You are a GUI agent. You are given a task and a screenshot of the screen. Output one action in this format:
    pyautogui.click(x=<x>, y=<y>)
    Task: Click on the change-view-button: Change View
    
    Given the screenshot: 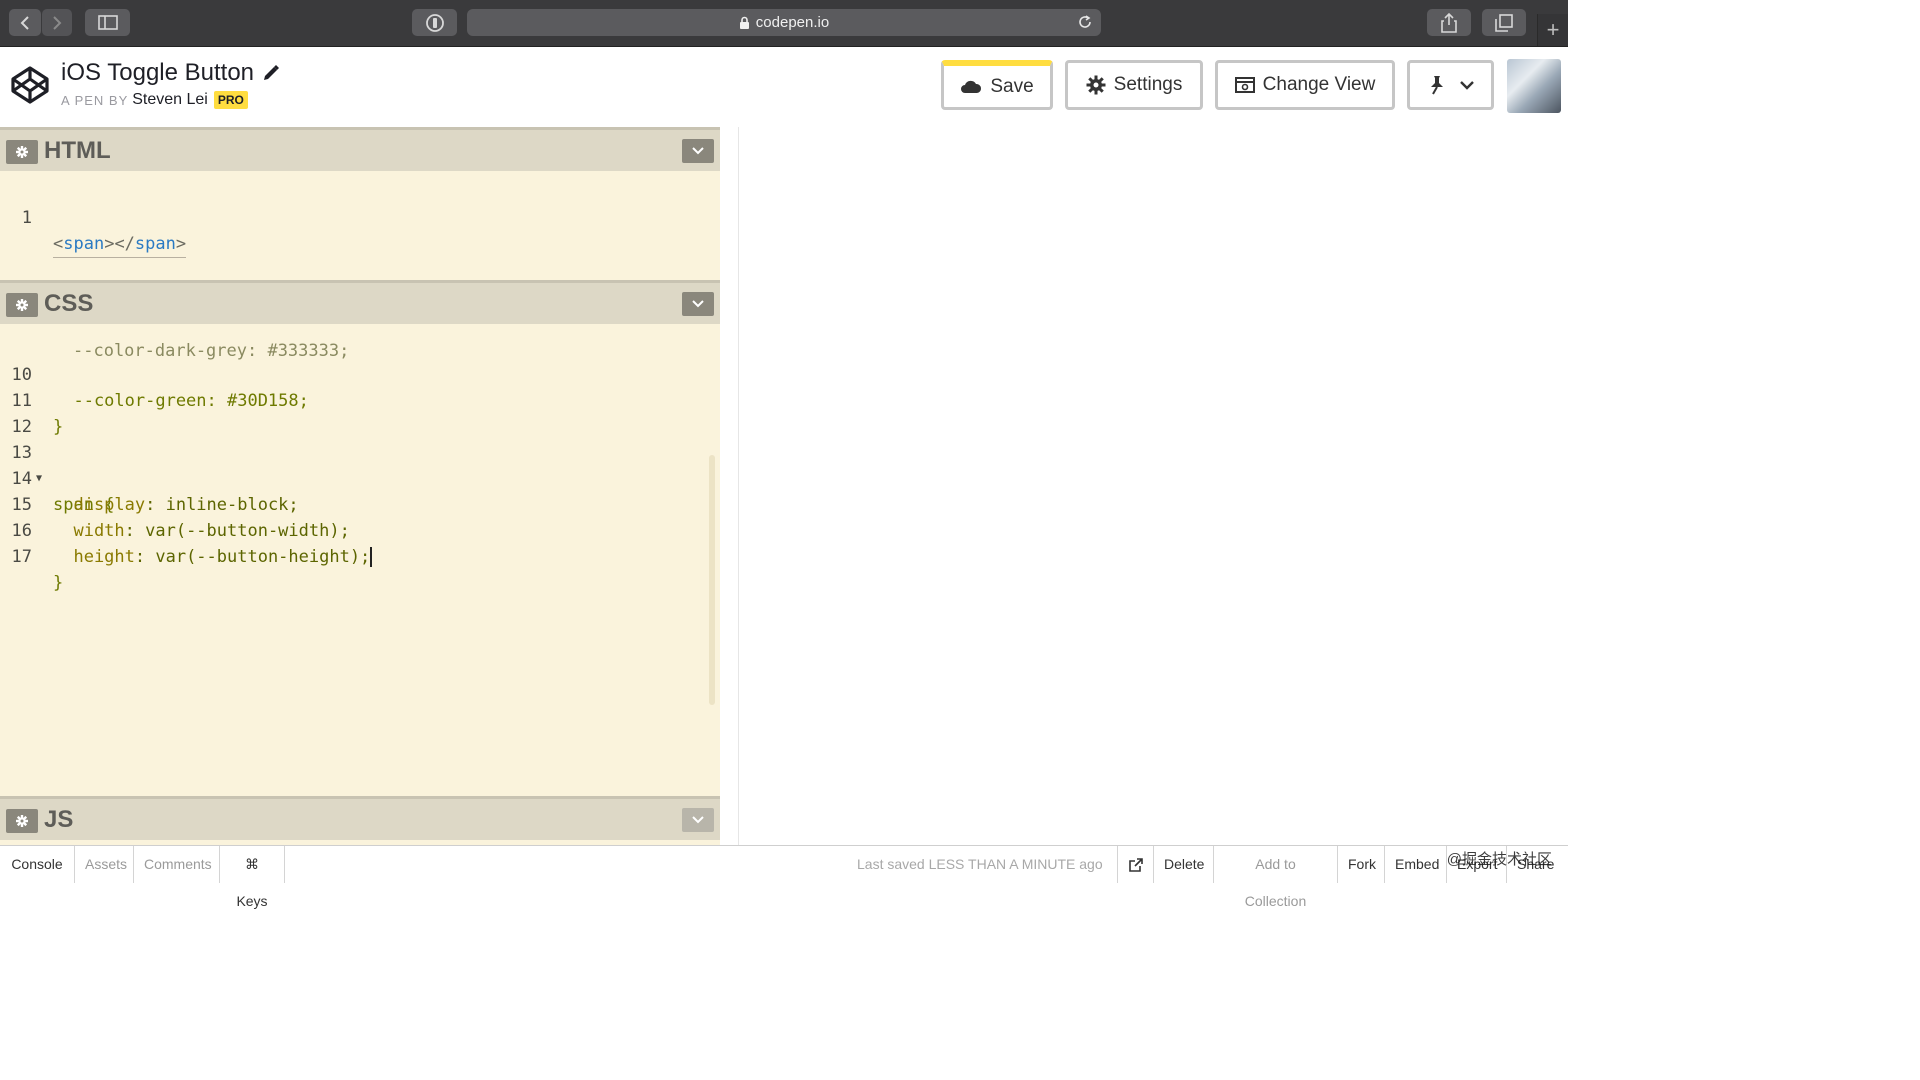 What is the action you would take?
    pyautogui.click(x=1305, y=85)
    